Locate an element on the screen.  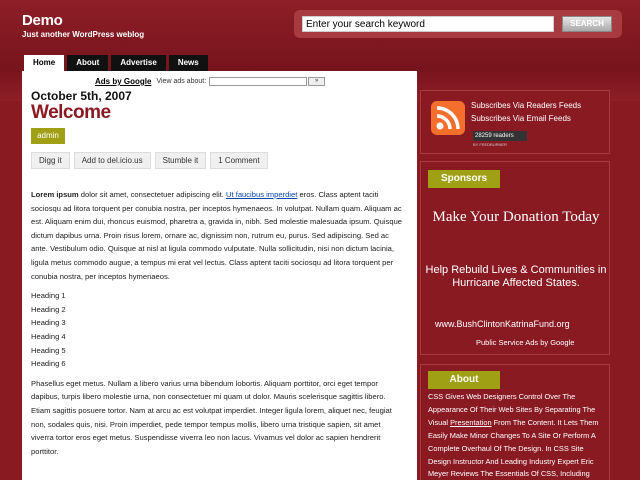
ads-by-google-link: Ads by Google is located at coordinates (123, 81).